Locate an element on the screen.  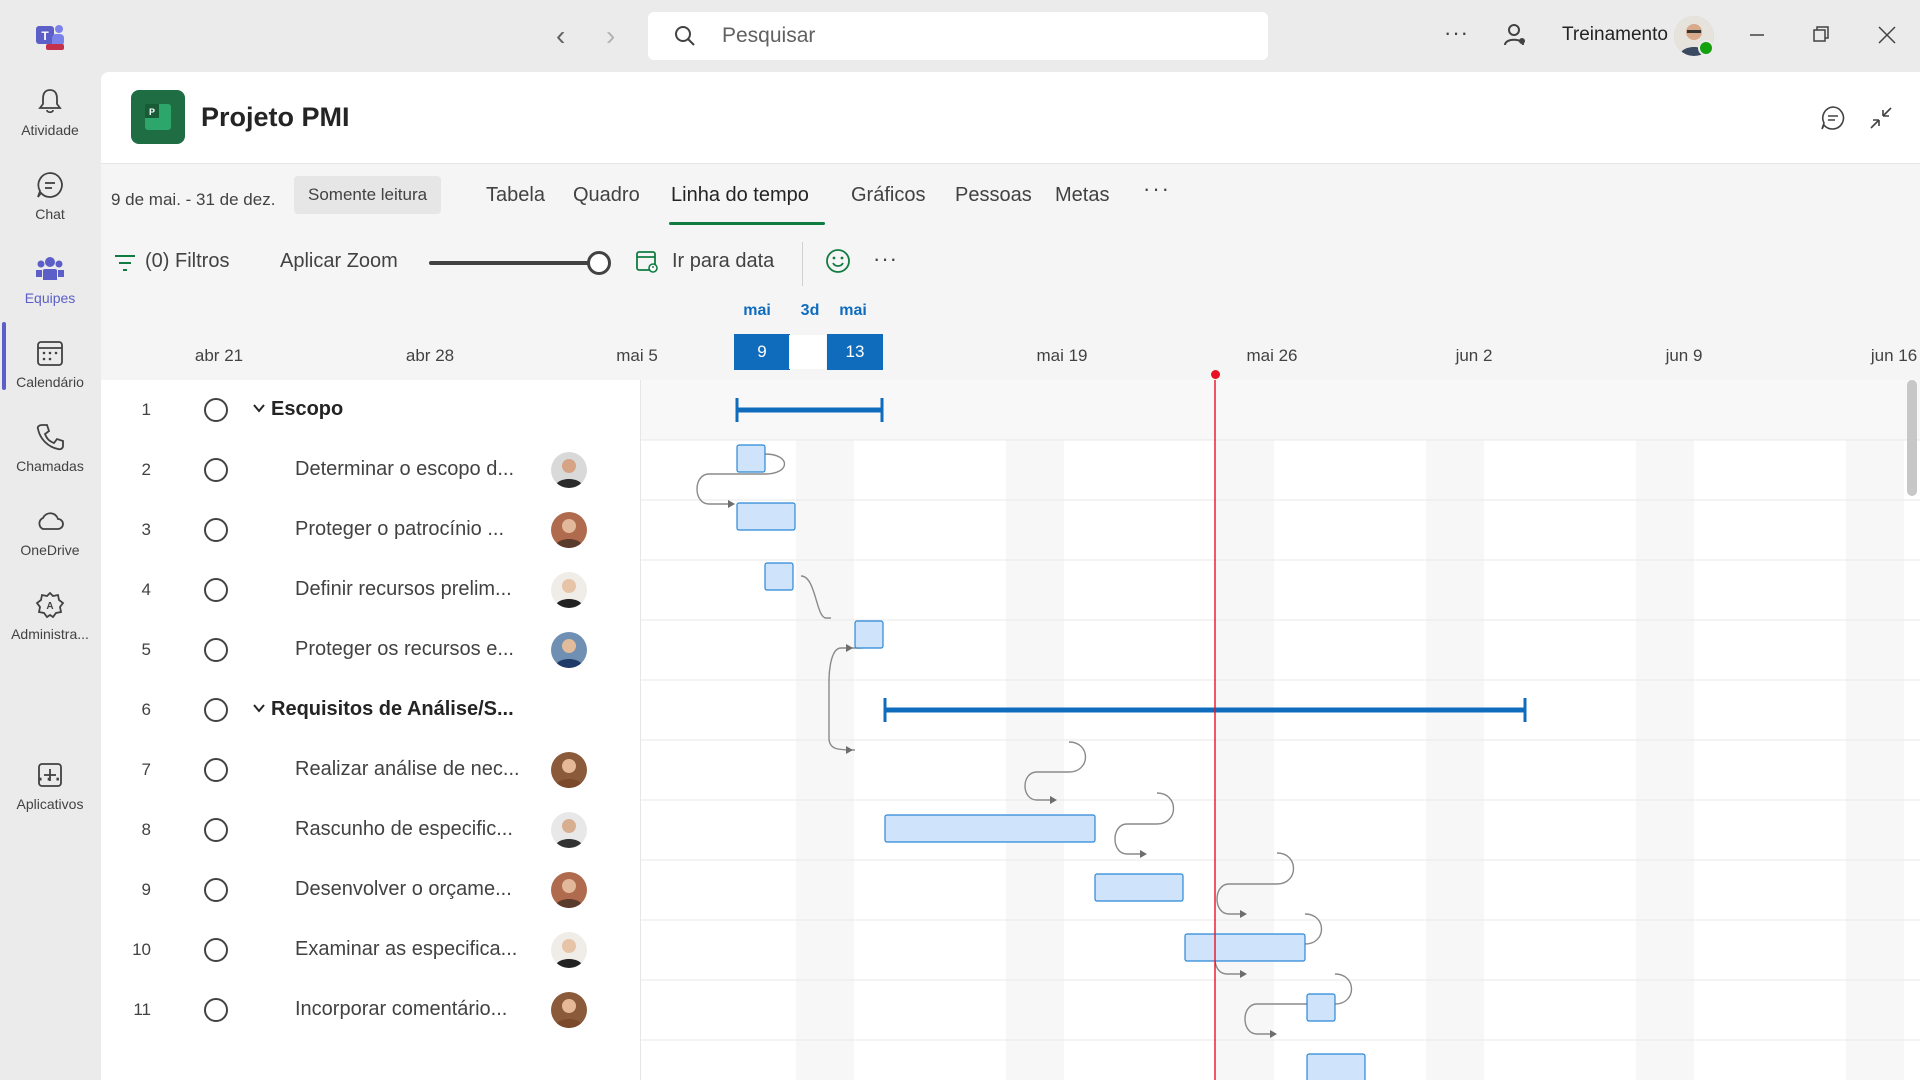
filter-icon is located at coordinates (125, 263).